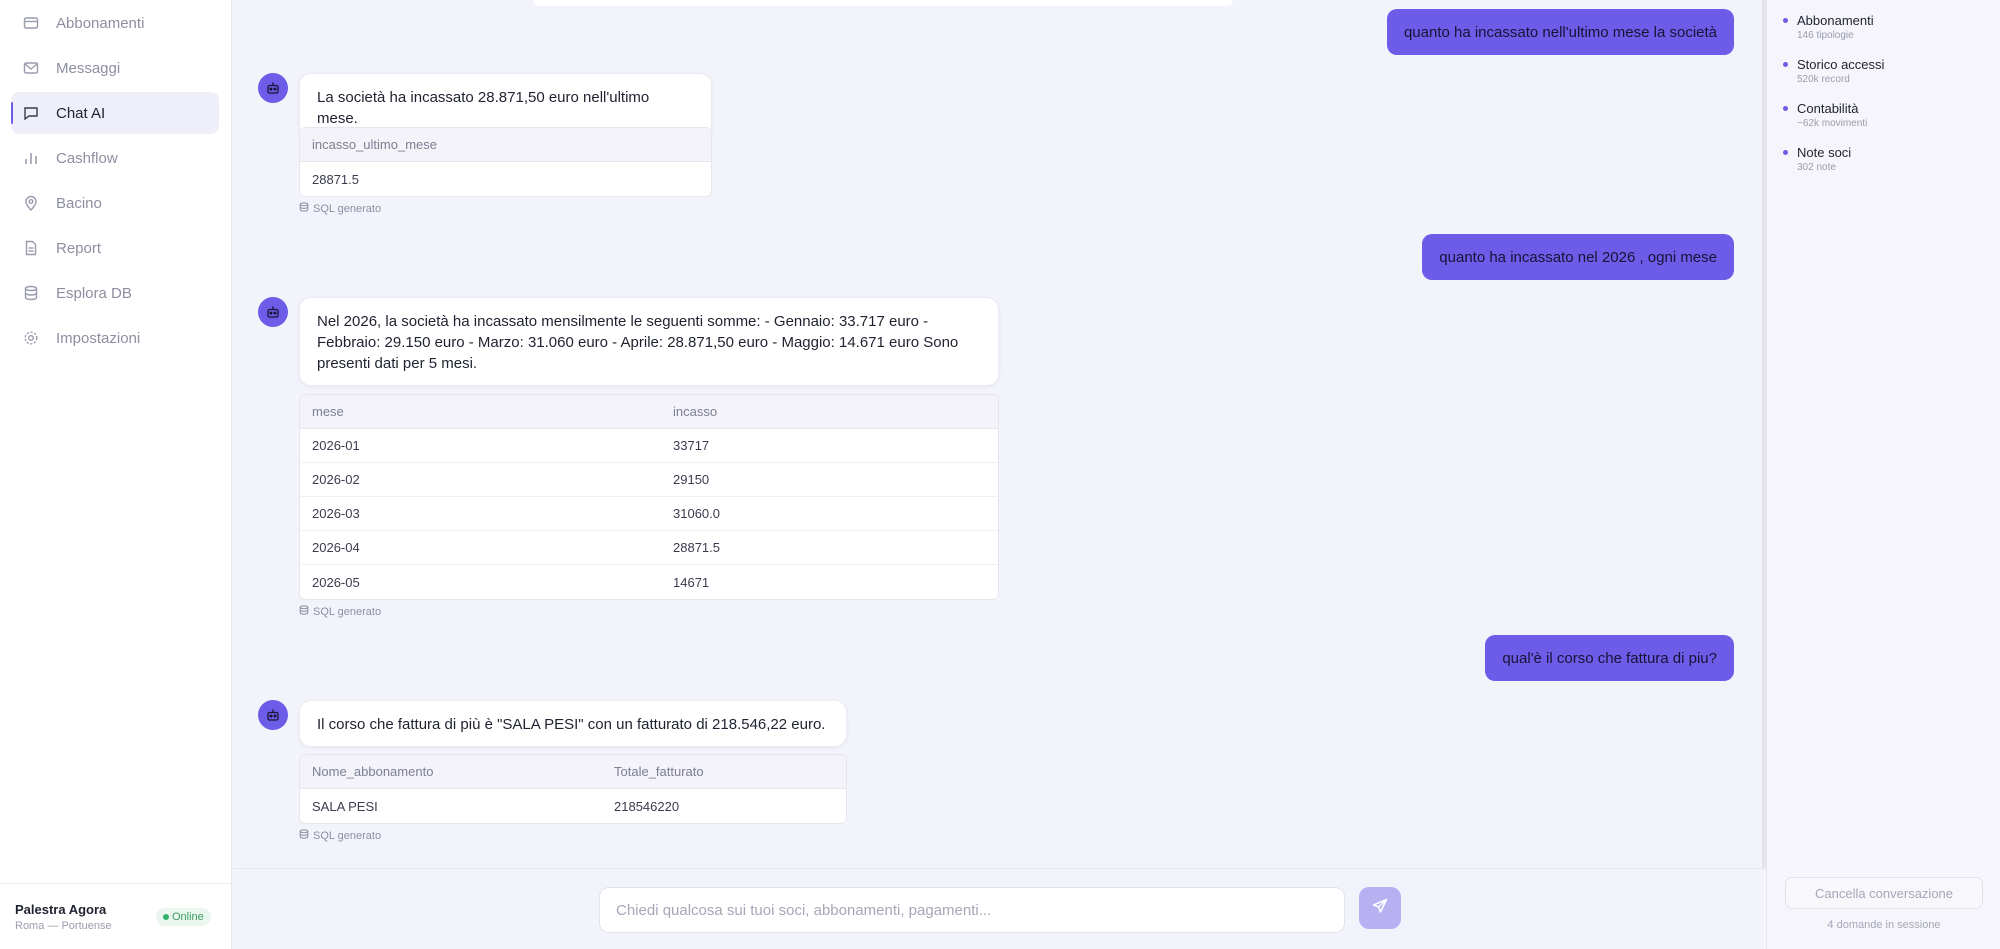 This screenshot has width=2000, height=949. What do you see at coordinates (696, 513) in the screenshot?
I see `table-cell: 31060.0` at bounding box center [696, 513].